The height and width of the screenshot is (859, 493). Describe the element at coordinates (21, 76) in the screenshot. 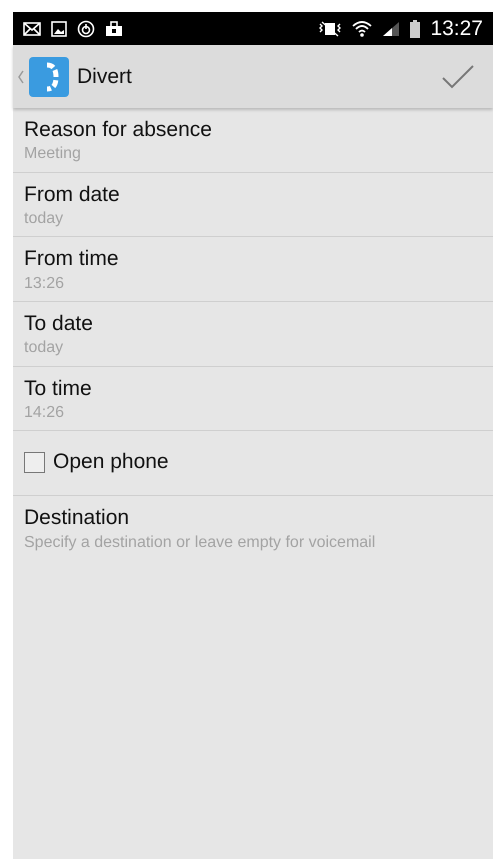

I see `back-icon` at that location.